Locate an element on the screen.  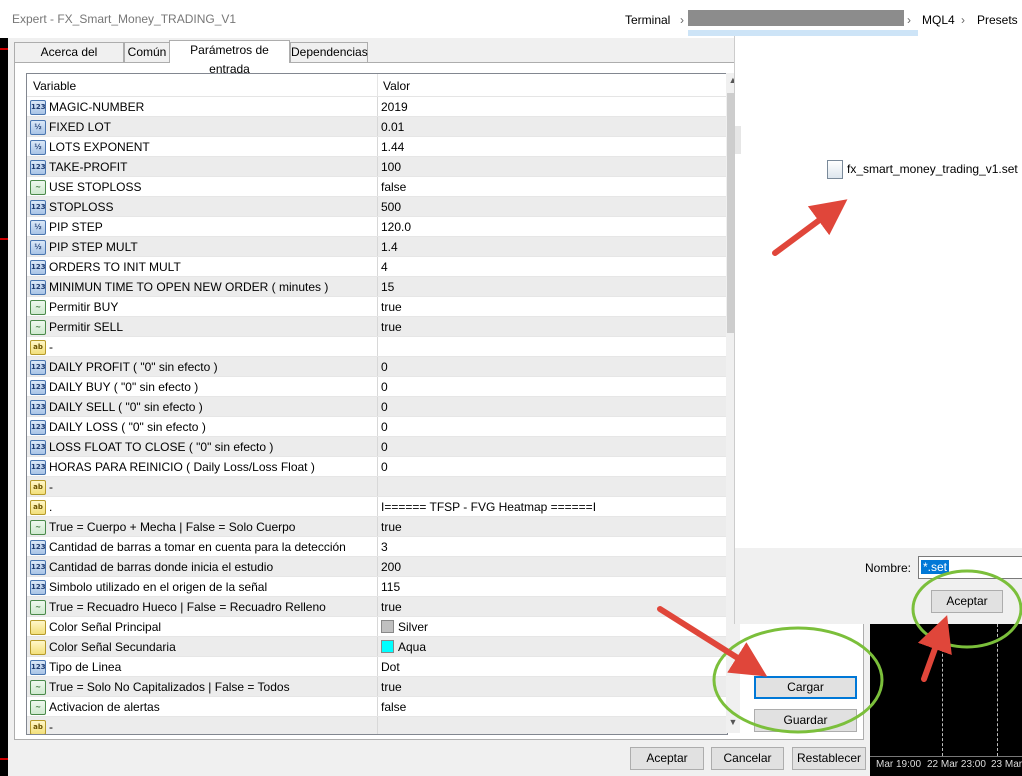
highlight-circle-load is located at coordinates (798, 680).